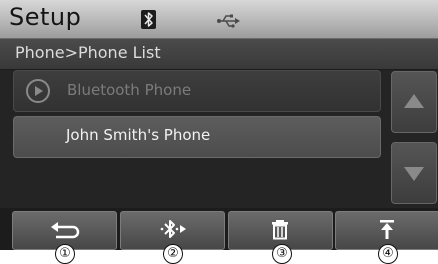 This screenshot has height=264, width=438. What do you see at coordinates (65, 254) in the screenshot?
I see `callout-1: ①` at bounding box center [65, 254].